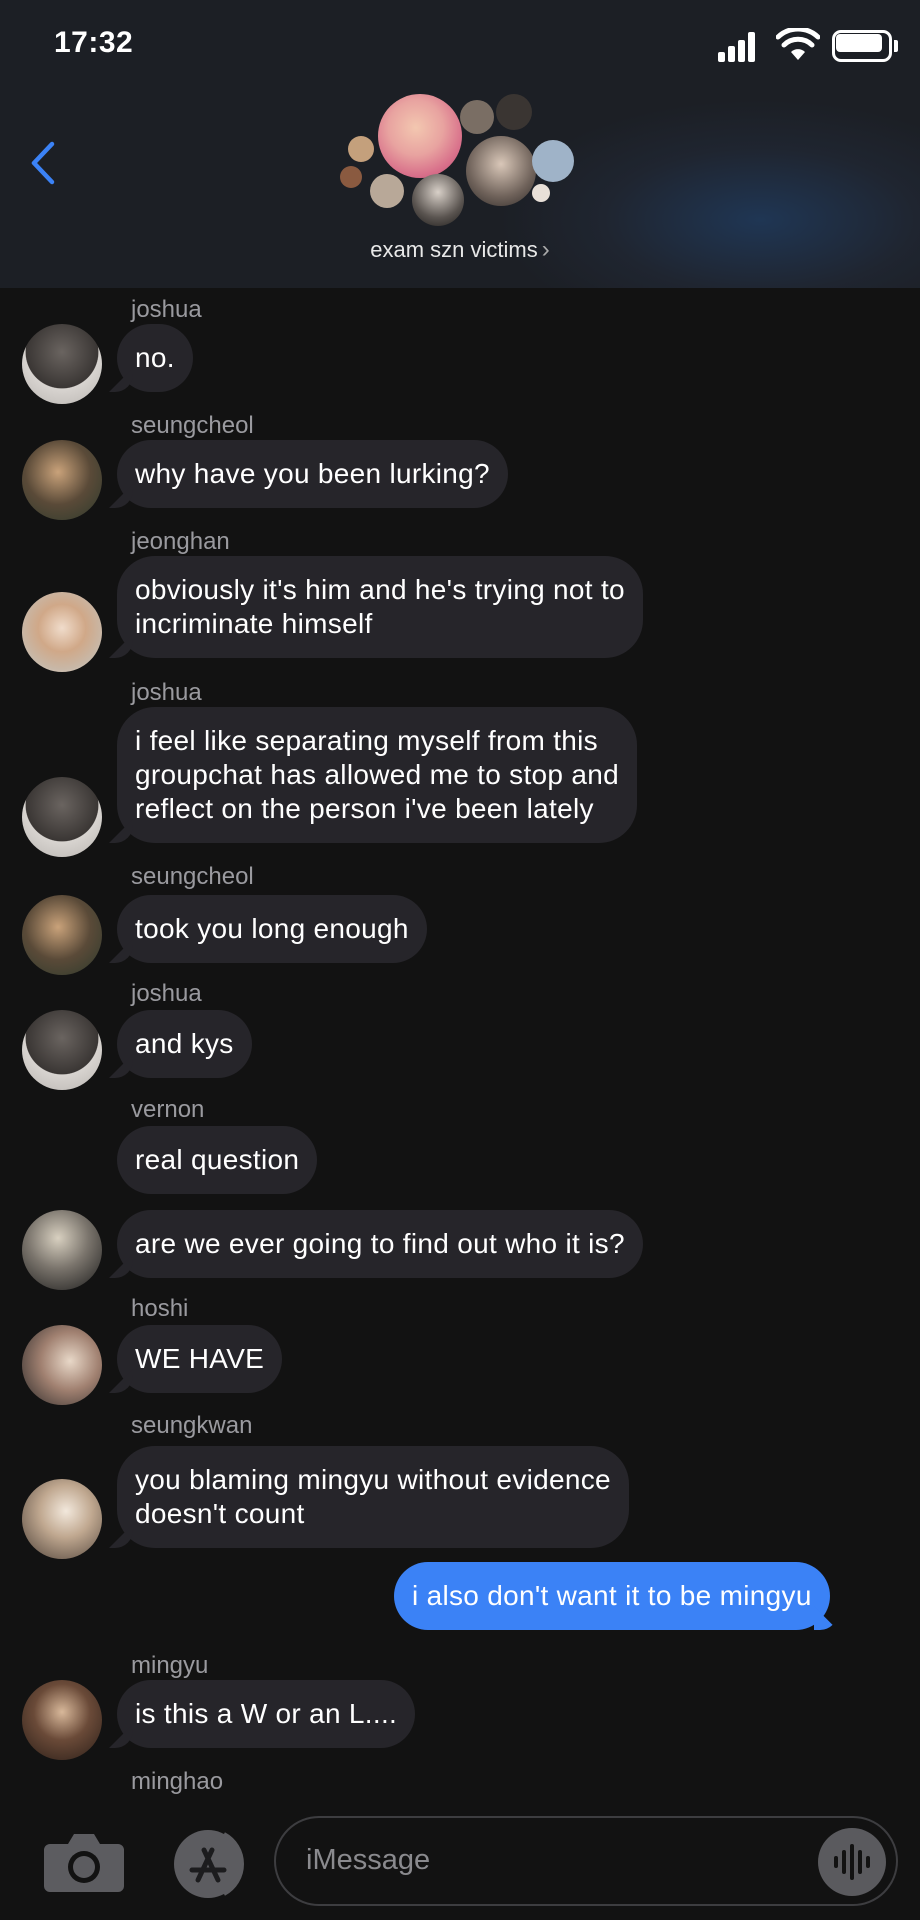  I want to click on sender-name: jeonghan, so click(180, 541).